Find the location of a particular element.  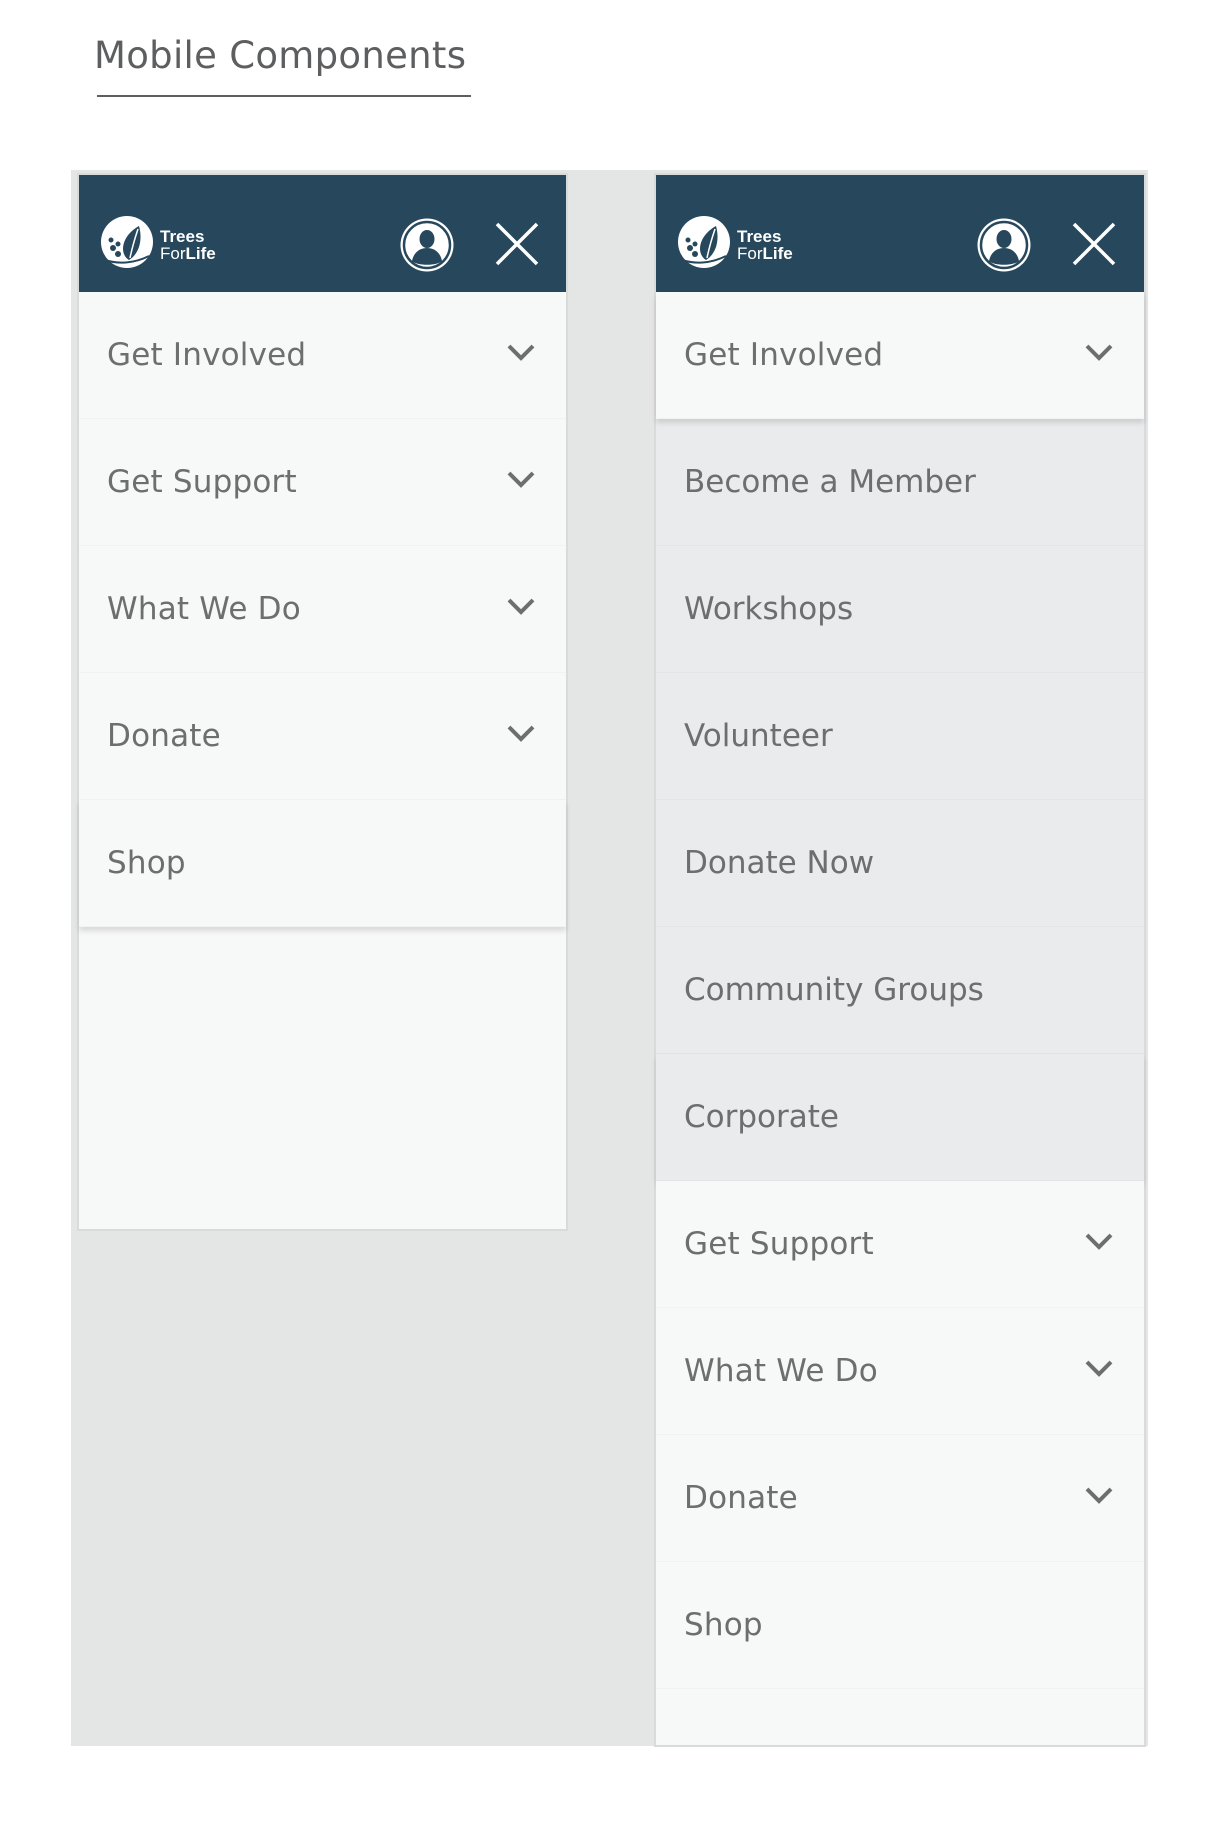

submenu-item-label: Become a Member is located at coordinates (830, 482).